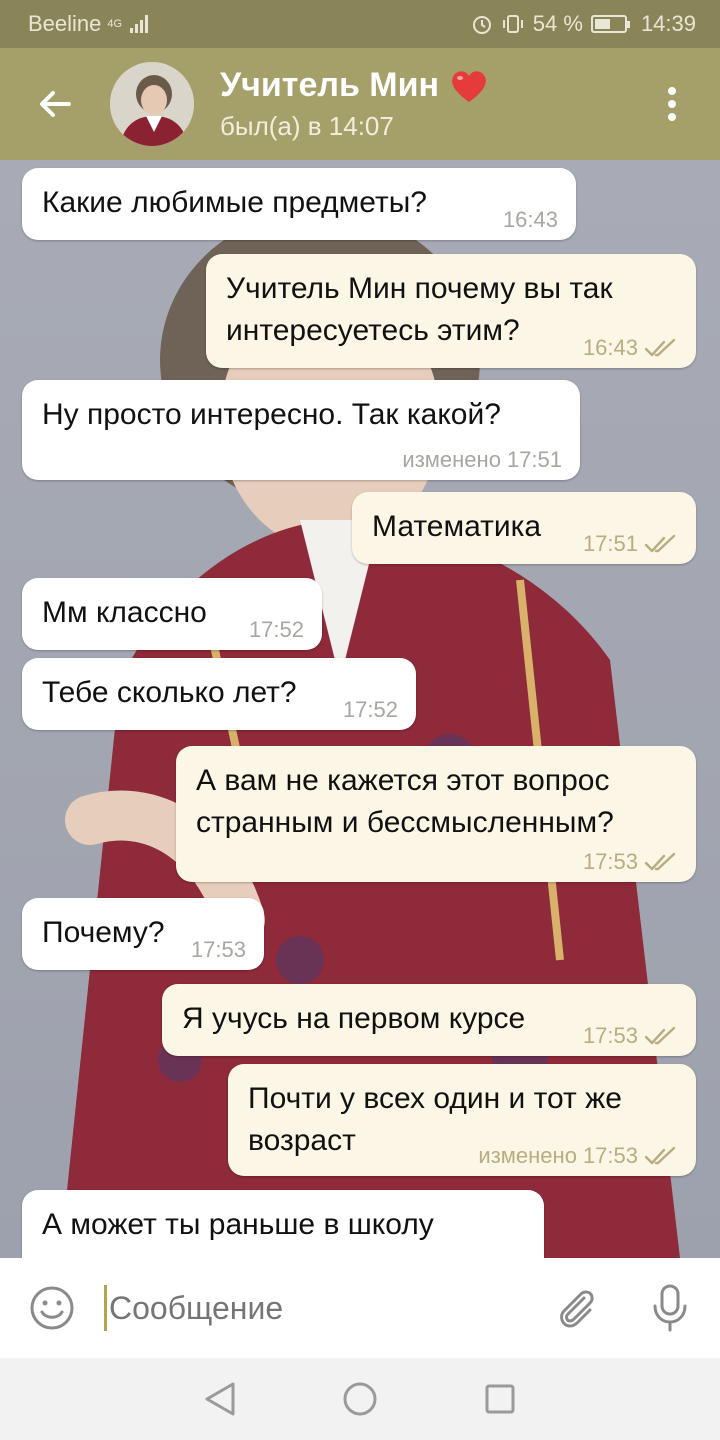  What do you see at coordinates (557, 23) in the screenshot?
I see `battery-percent: 54 %` at bounding box center [557, 23].